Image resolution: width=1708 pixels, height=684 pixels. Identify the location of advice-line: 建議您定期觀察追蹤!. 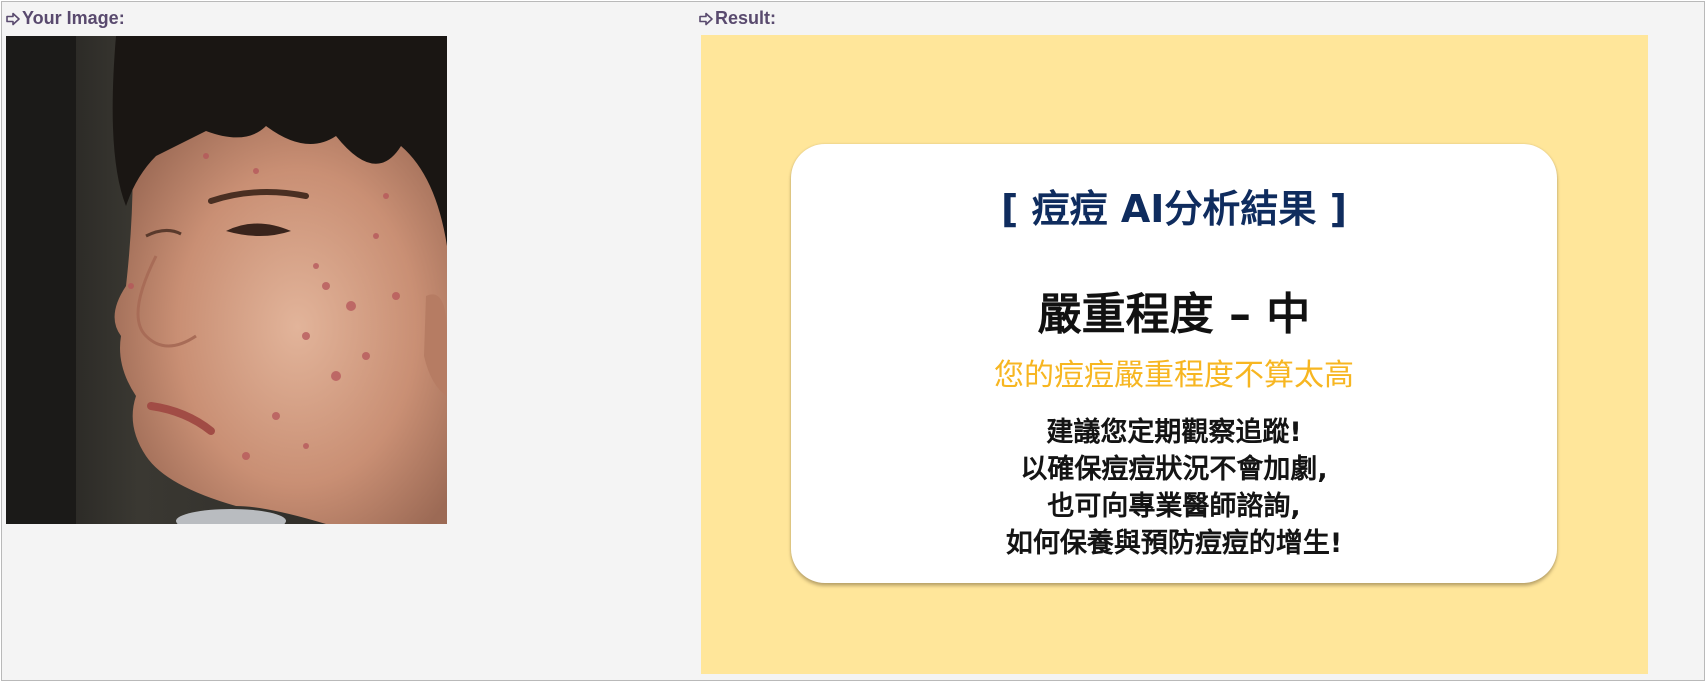
(1174, 432).